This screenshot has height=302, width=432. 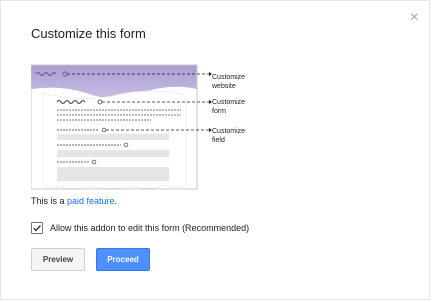 I want to click on annotation-customize-form: Customize form, so click(x=229, y=107).